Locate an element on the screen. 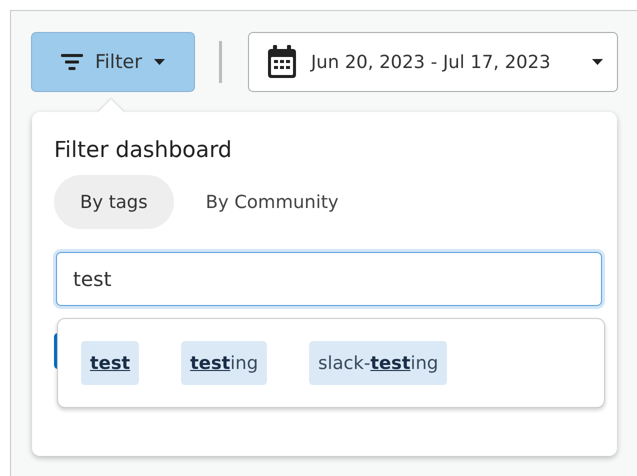 The width and height of the screenshot is (637, 476). calendar-icon is located at coordinates (282, 62).